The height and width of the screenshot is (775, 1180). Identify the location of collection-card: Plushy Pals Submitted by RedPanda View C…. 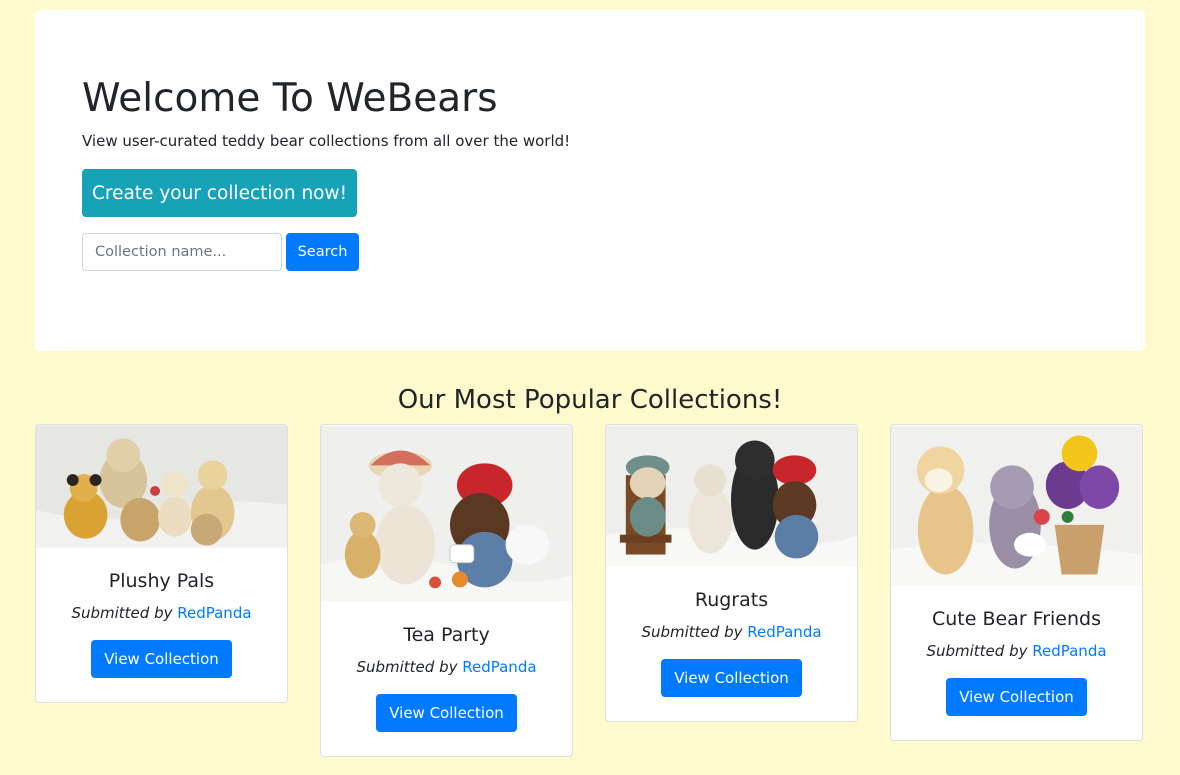
(161, 563).